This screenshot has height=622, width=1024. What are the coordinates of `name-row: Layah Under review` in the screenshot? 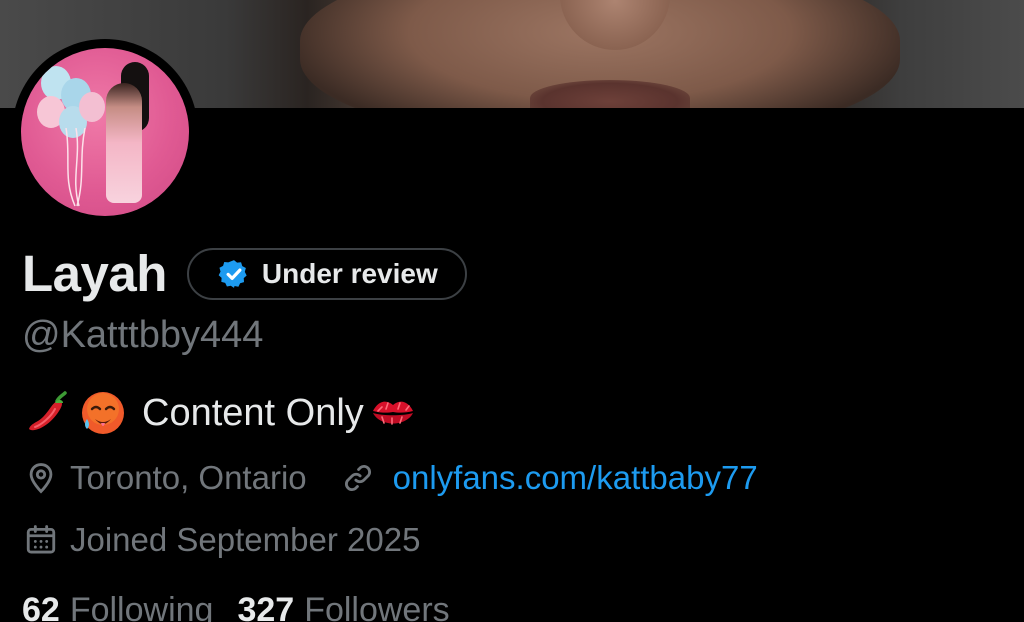 It's located at (244, 274).